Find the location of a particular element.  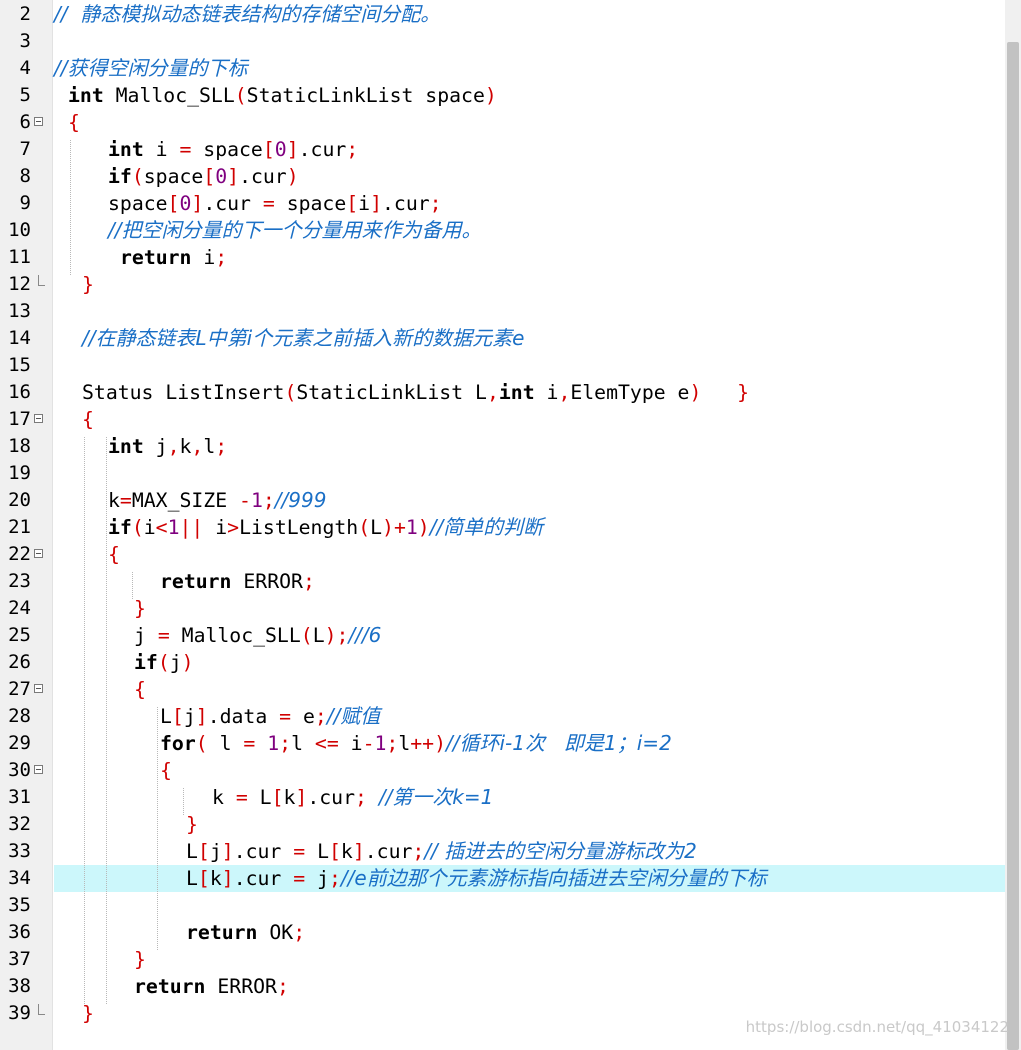

line-number: 13 is located at coordinates (19, 311).